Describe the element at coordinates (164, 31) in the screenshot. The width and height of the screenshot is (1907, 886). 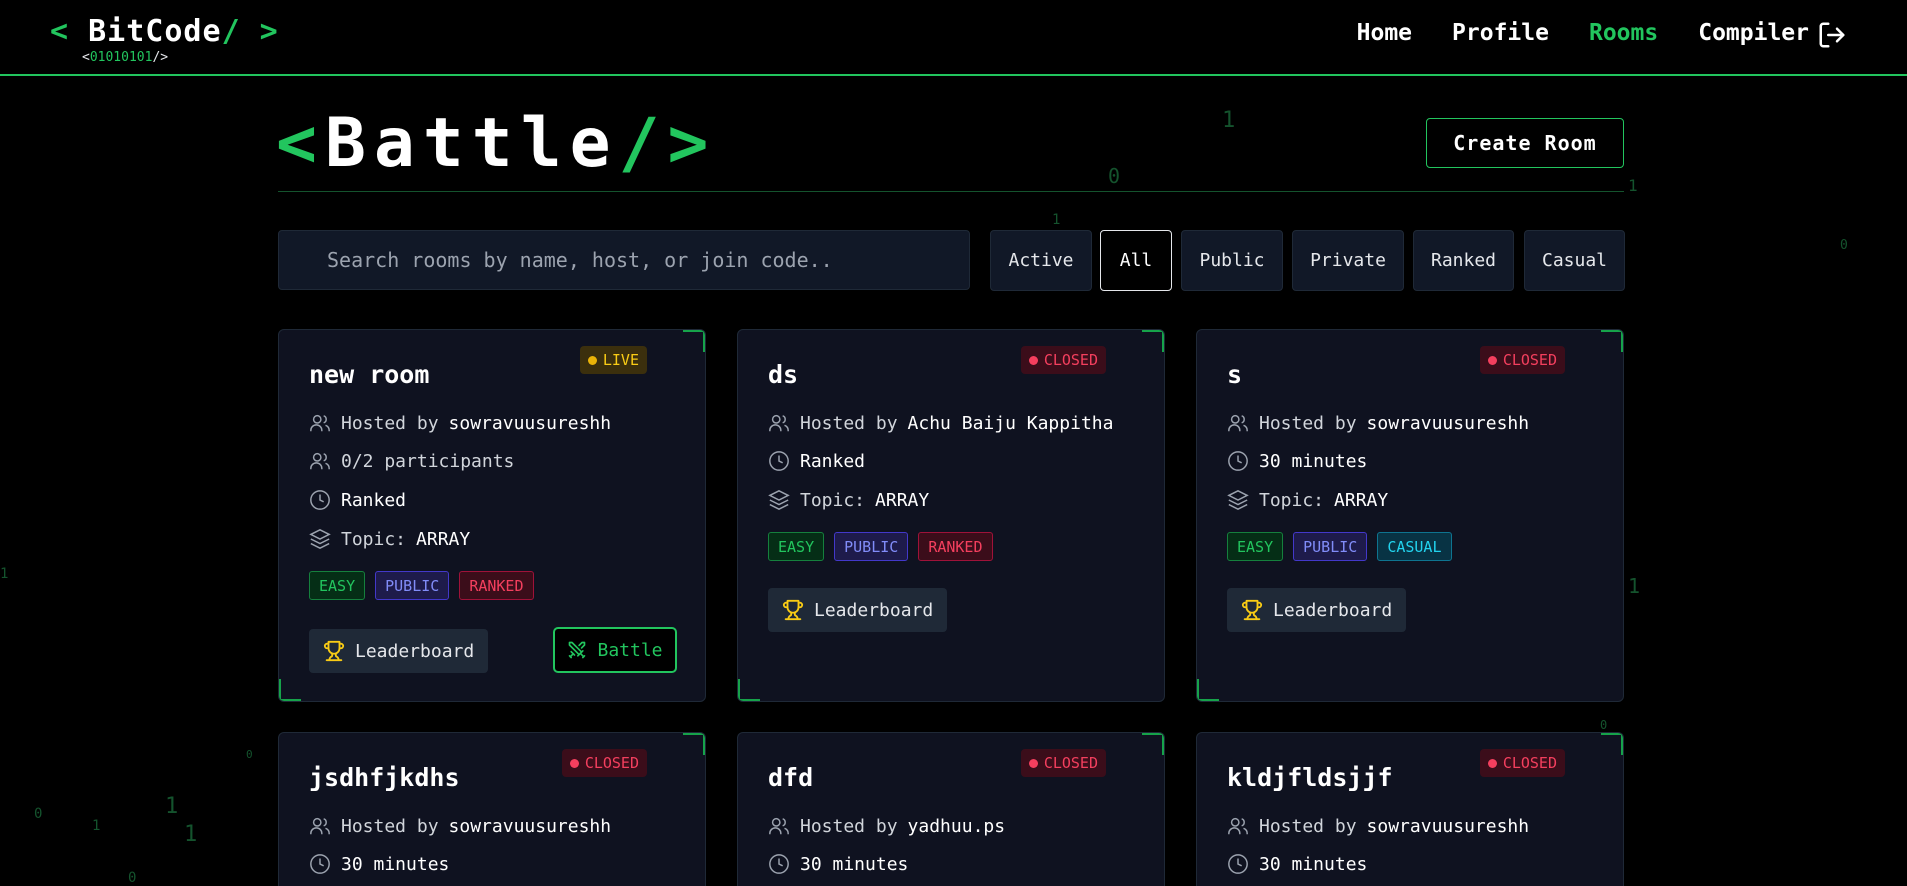
I see `logo-text: < BitCode/ >` at that location.